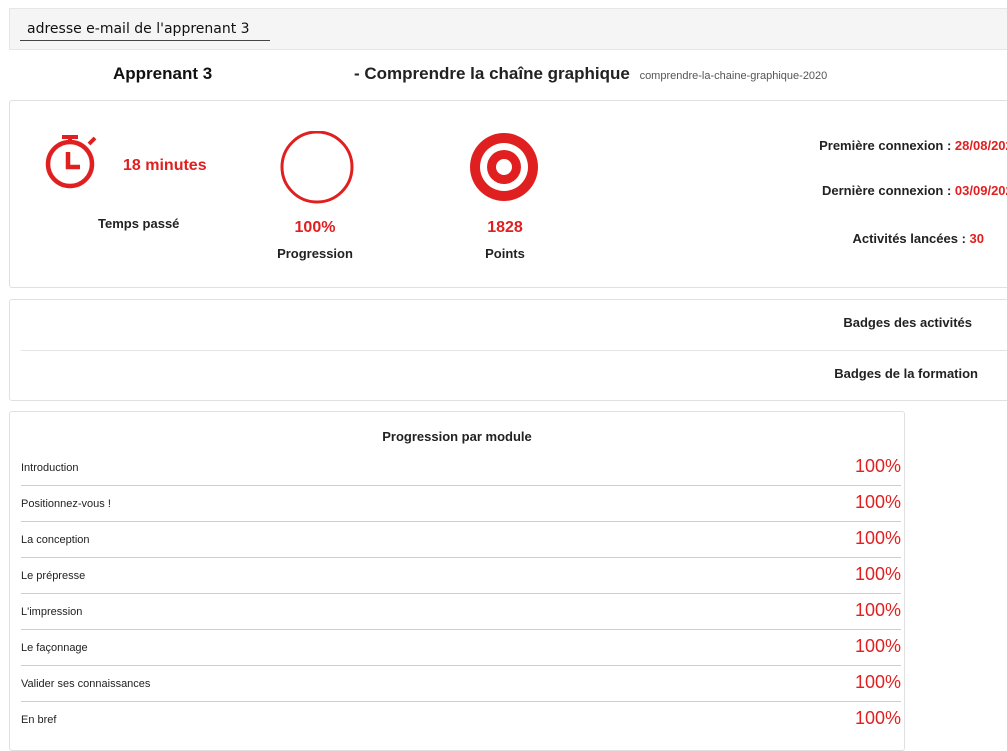  I want to click on first-connection: Première connexion : 28/08/2020, so click(913, 145).